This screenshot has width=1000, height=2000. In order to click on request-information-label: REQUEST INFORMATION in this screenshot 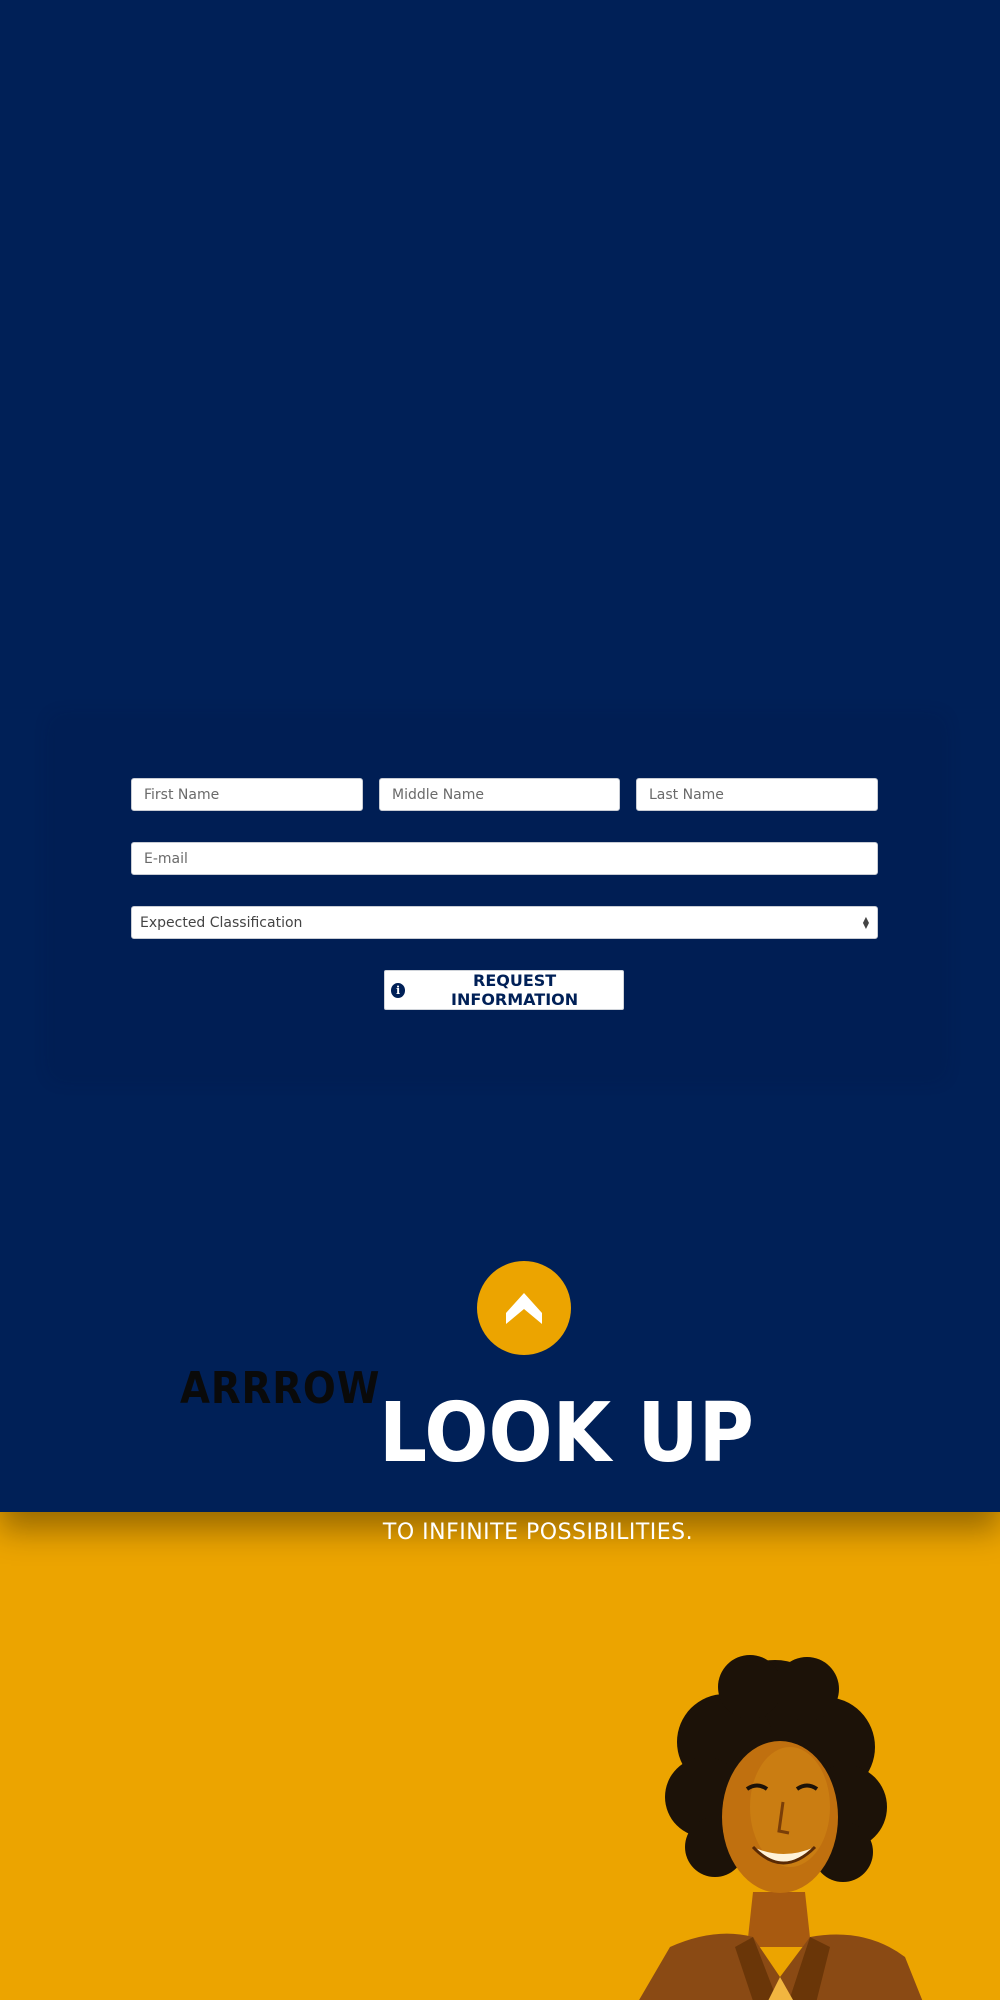, I will do `click(515, 990)`.